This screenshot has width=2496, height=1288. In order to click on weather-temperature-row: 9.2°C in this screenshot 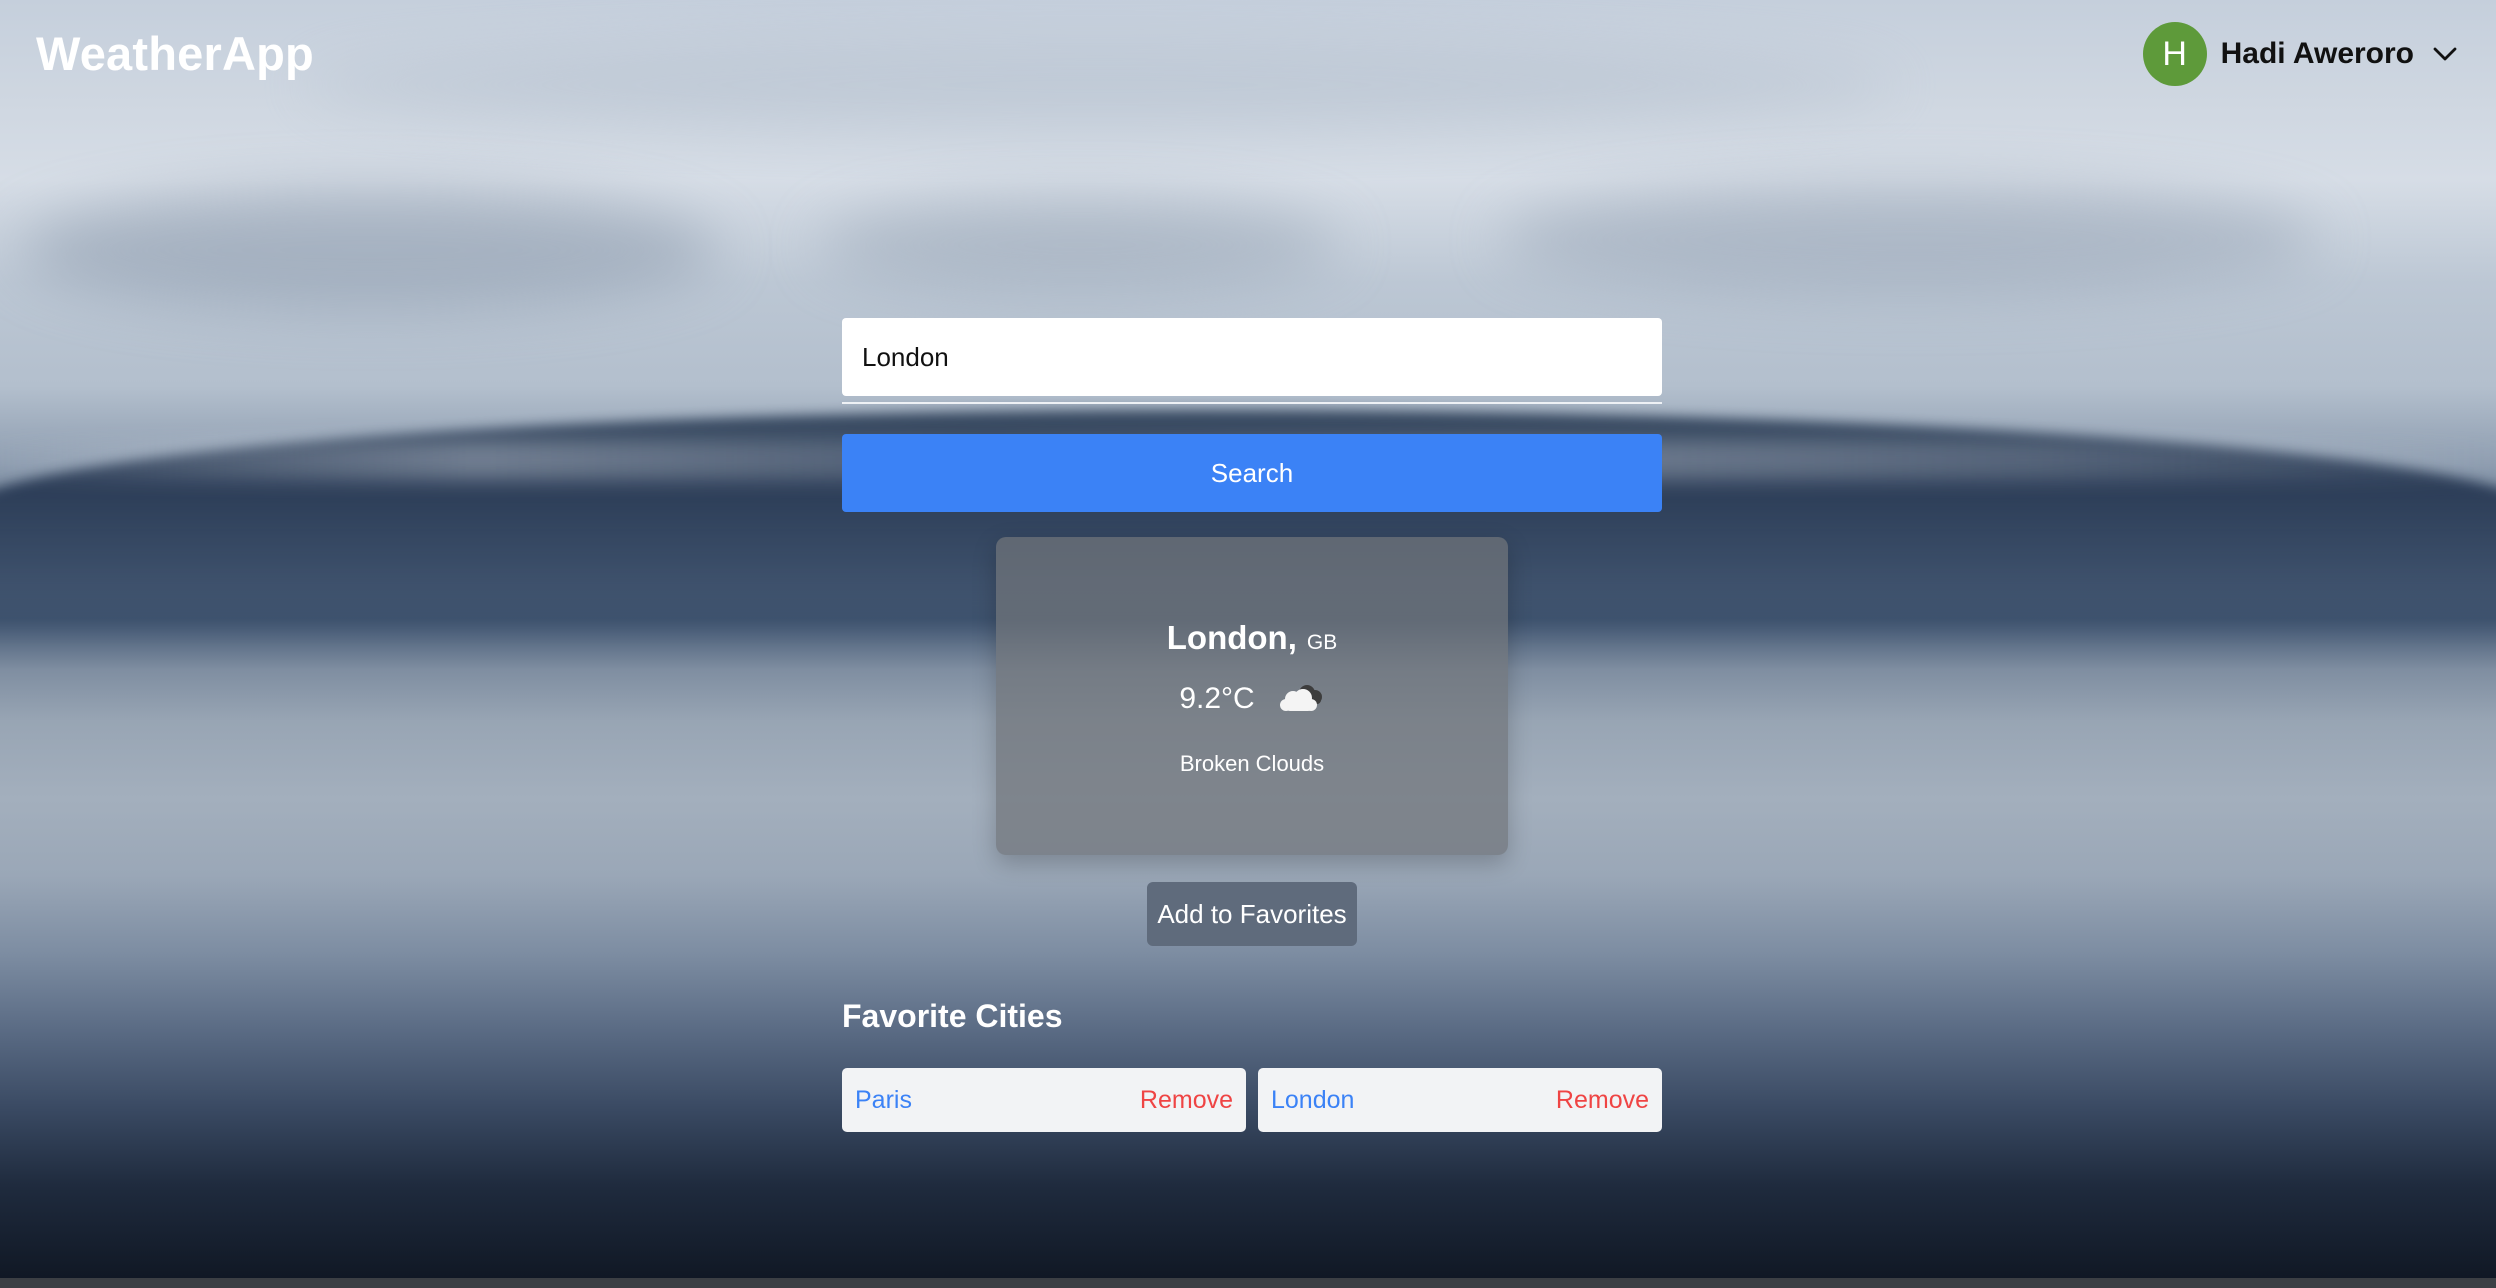, I will do `click(1252, 699)`.